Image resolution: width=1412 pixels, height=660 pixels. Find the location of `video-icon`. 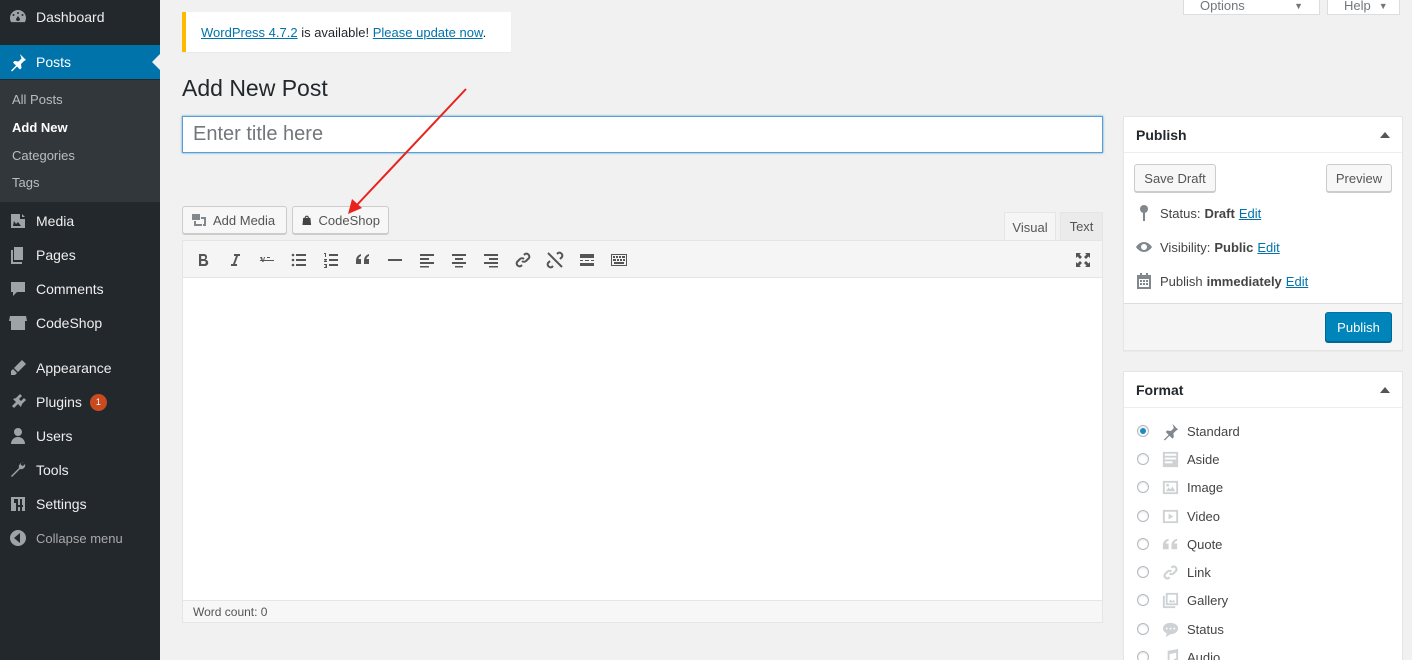

video-icon is located at coordinates (1170, 516).